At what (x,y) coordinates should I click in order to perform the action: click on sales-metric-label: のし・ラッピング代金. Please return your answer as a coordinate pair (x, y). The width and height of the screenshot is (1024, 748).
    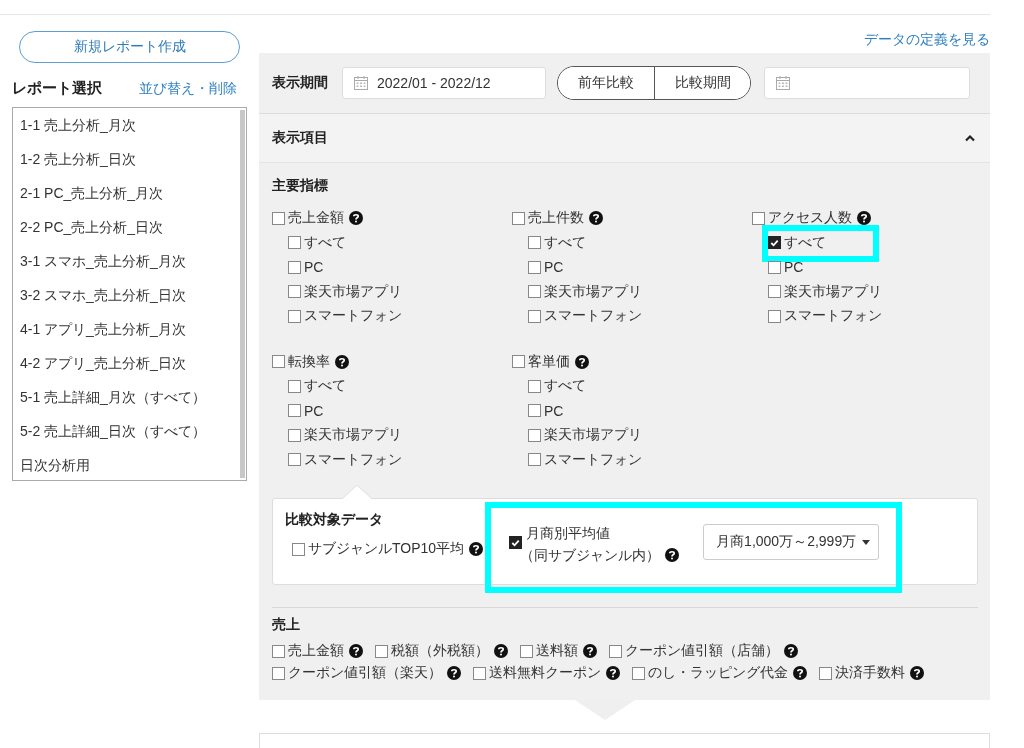
    Looking at the image, I should click on (718, 673).